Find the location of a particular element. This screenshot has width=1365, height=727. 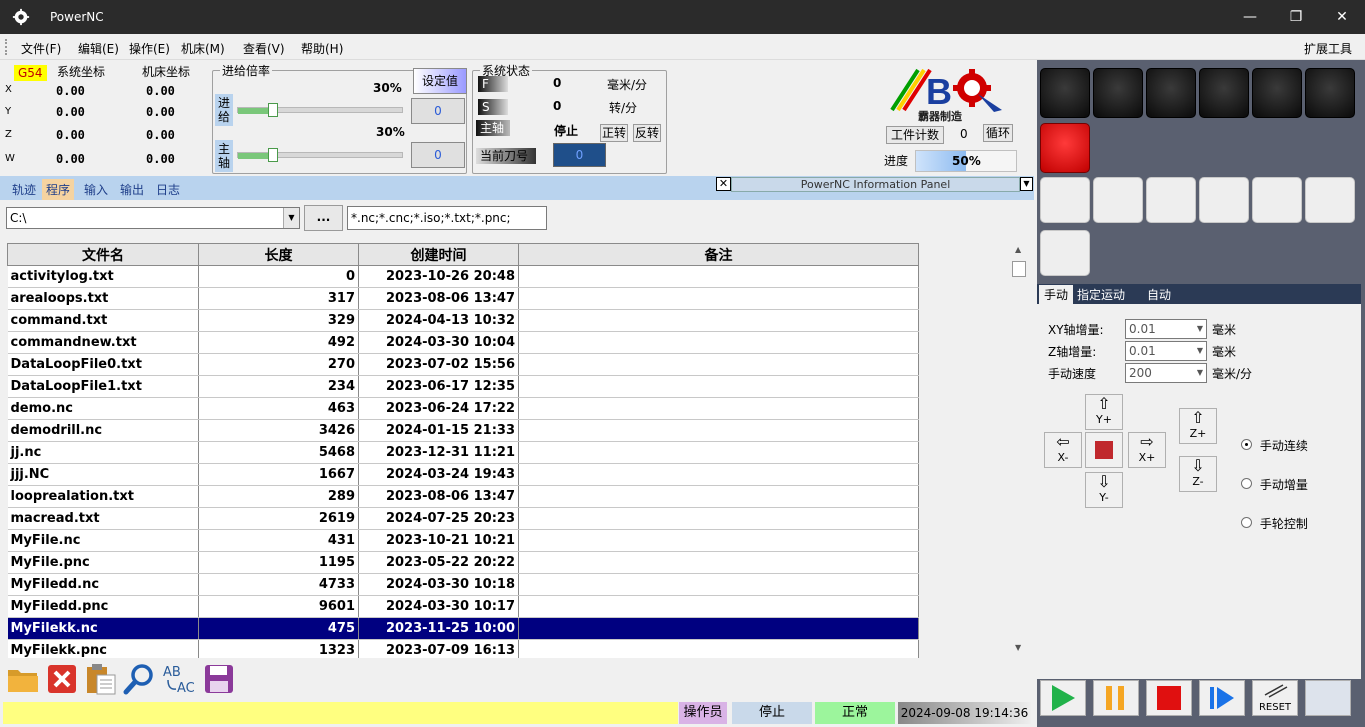

file-list-scrollbar: ▲ ▼ is located at coordinates (1019, 450).